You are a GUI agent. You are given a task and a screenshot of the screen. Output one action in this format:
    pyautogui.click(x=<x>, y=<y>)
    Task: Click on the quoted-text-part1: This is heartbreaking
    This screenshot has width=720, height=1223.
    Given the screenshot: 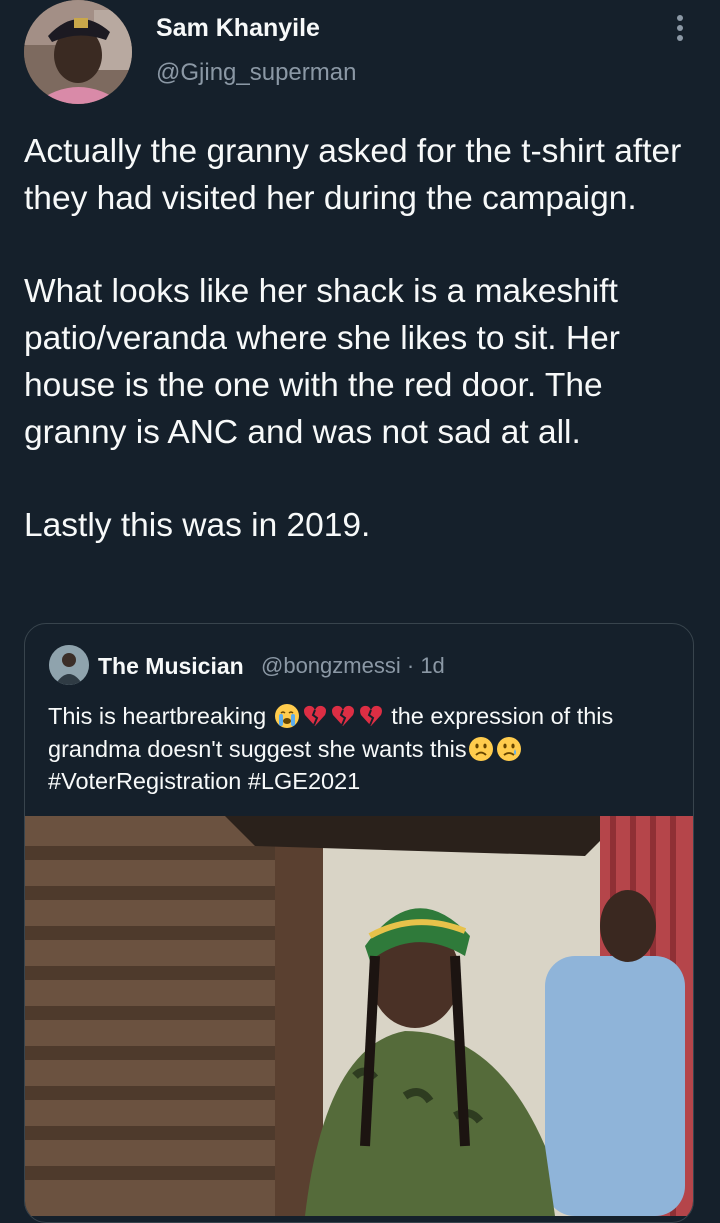 What is the action you would take?
    pyautogui.click(x=157, y=716)
    